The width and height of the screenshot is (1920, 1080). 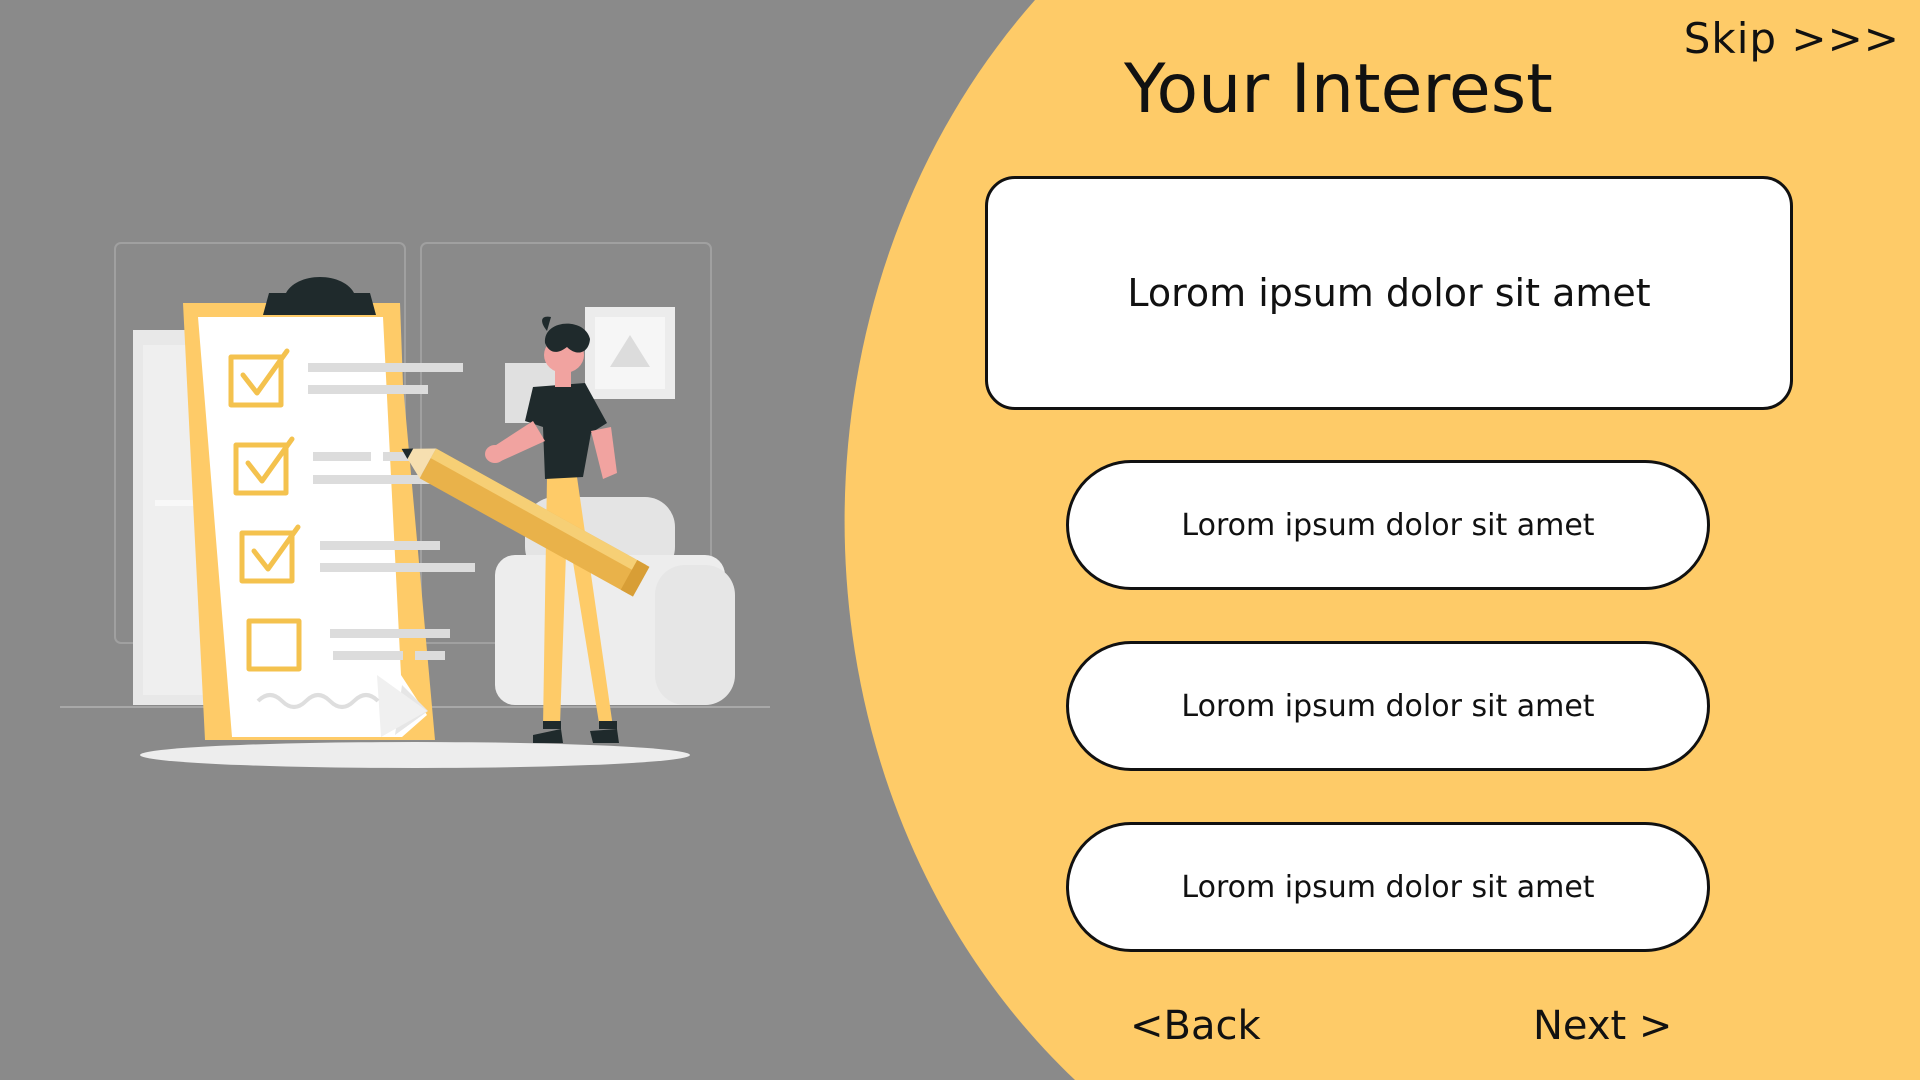 I want to click on next-button: Next >, so click(x=1602, y=1026).